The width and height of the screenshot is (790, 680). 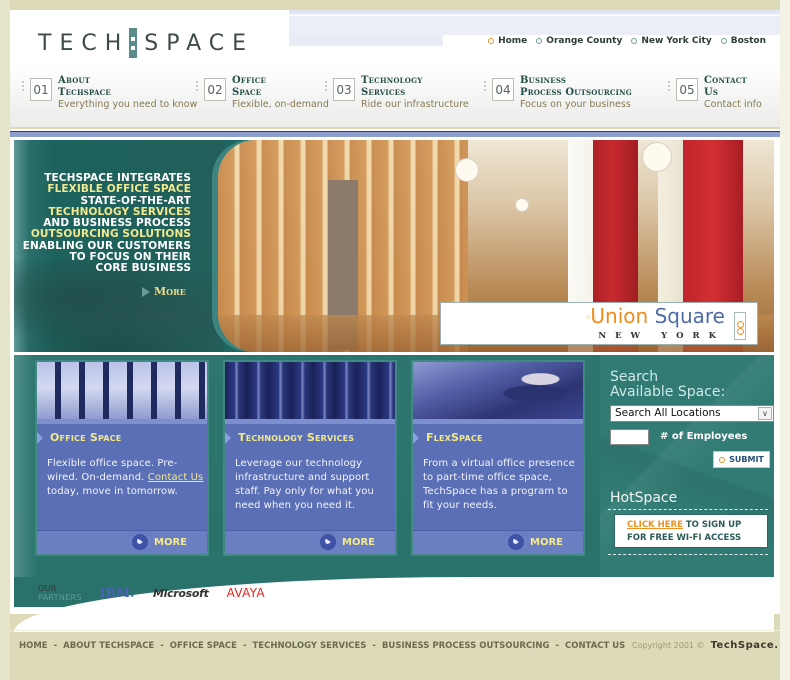 What do you see at coordinates (655, 525) in the screenshot?
I see `click-here-link: CLICK HERE` at bounding box center [655, 525].